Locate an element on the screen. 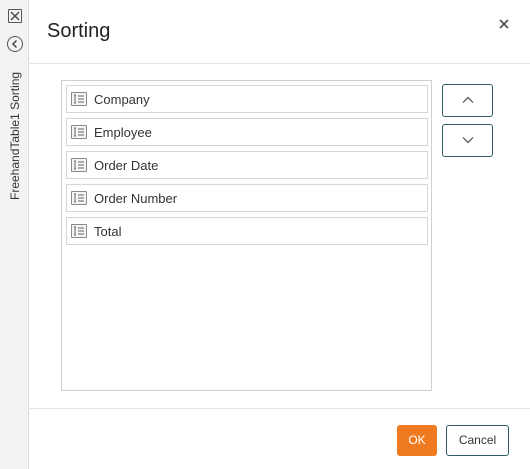  list-item-label: Company is located at coordinates (122, 99).